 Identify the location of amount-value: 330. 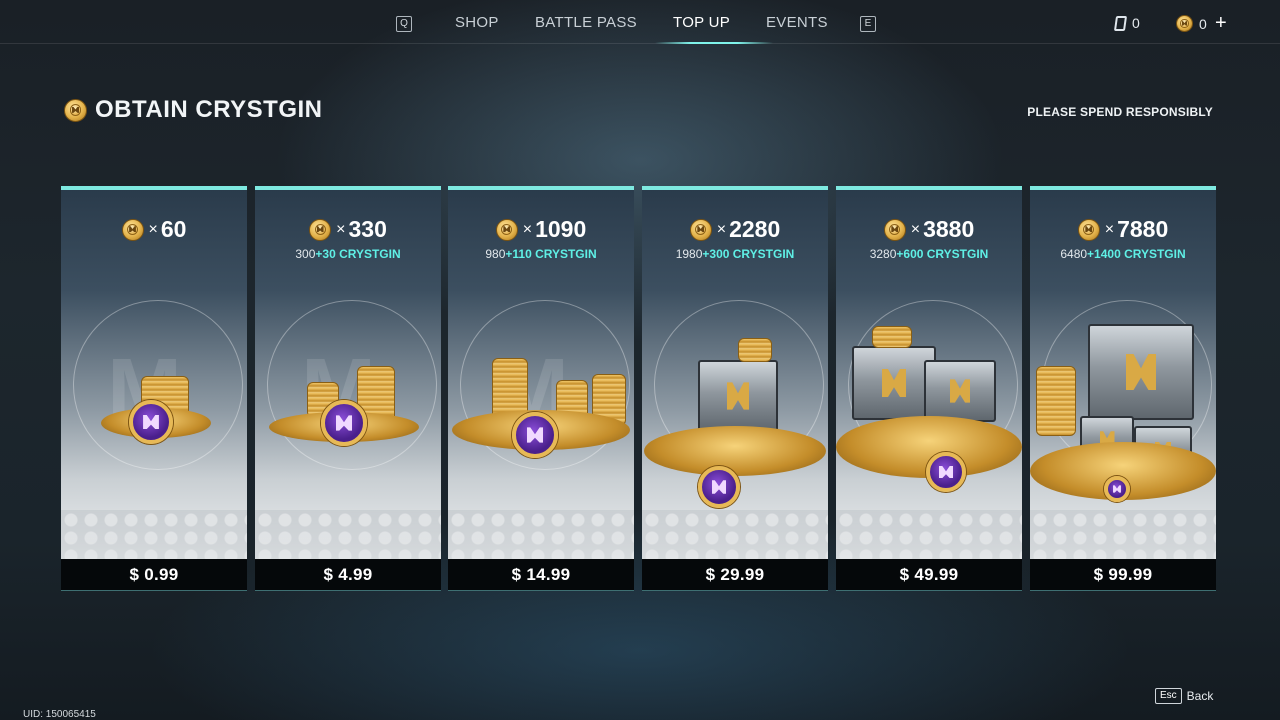
(367, 229).